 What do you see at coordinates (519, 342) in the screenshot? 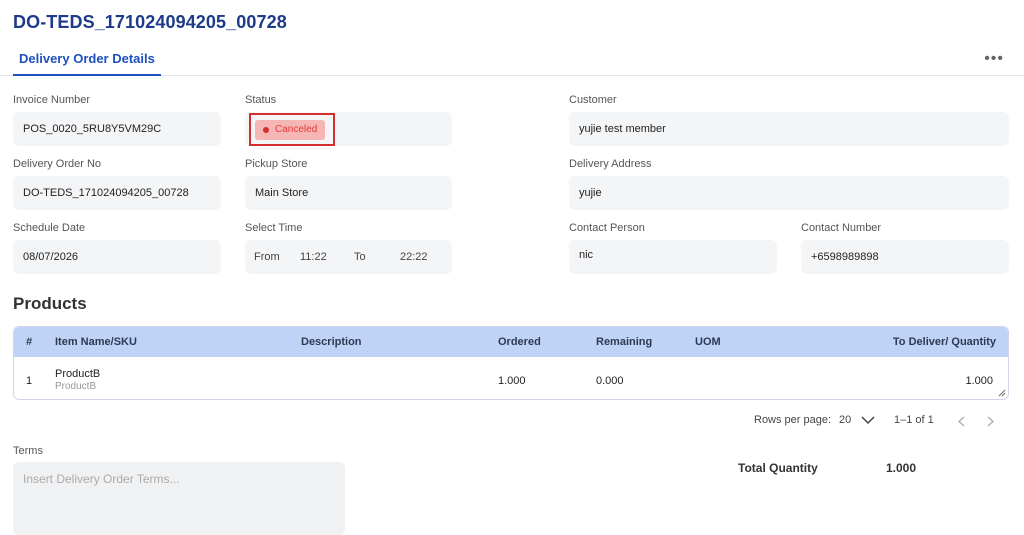
I see `col-ordered: Ordered` at bounding box center [519, 342].